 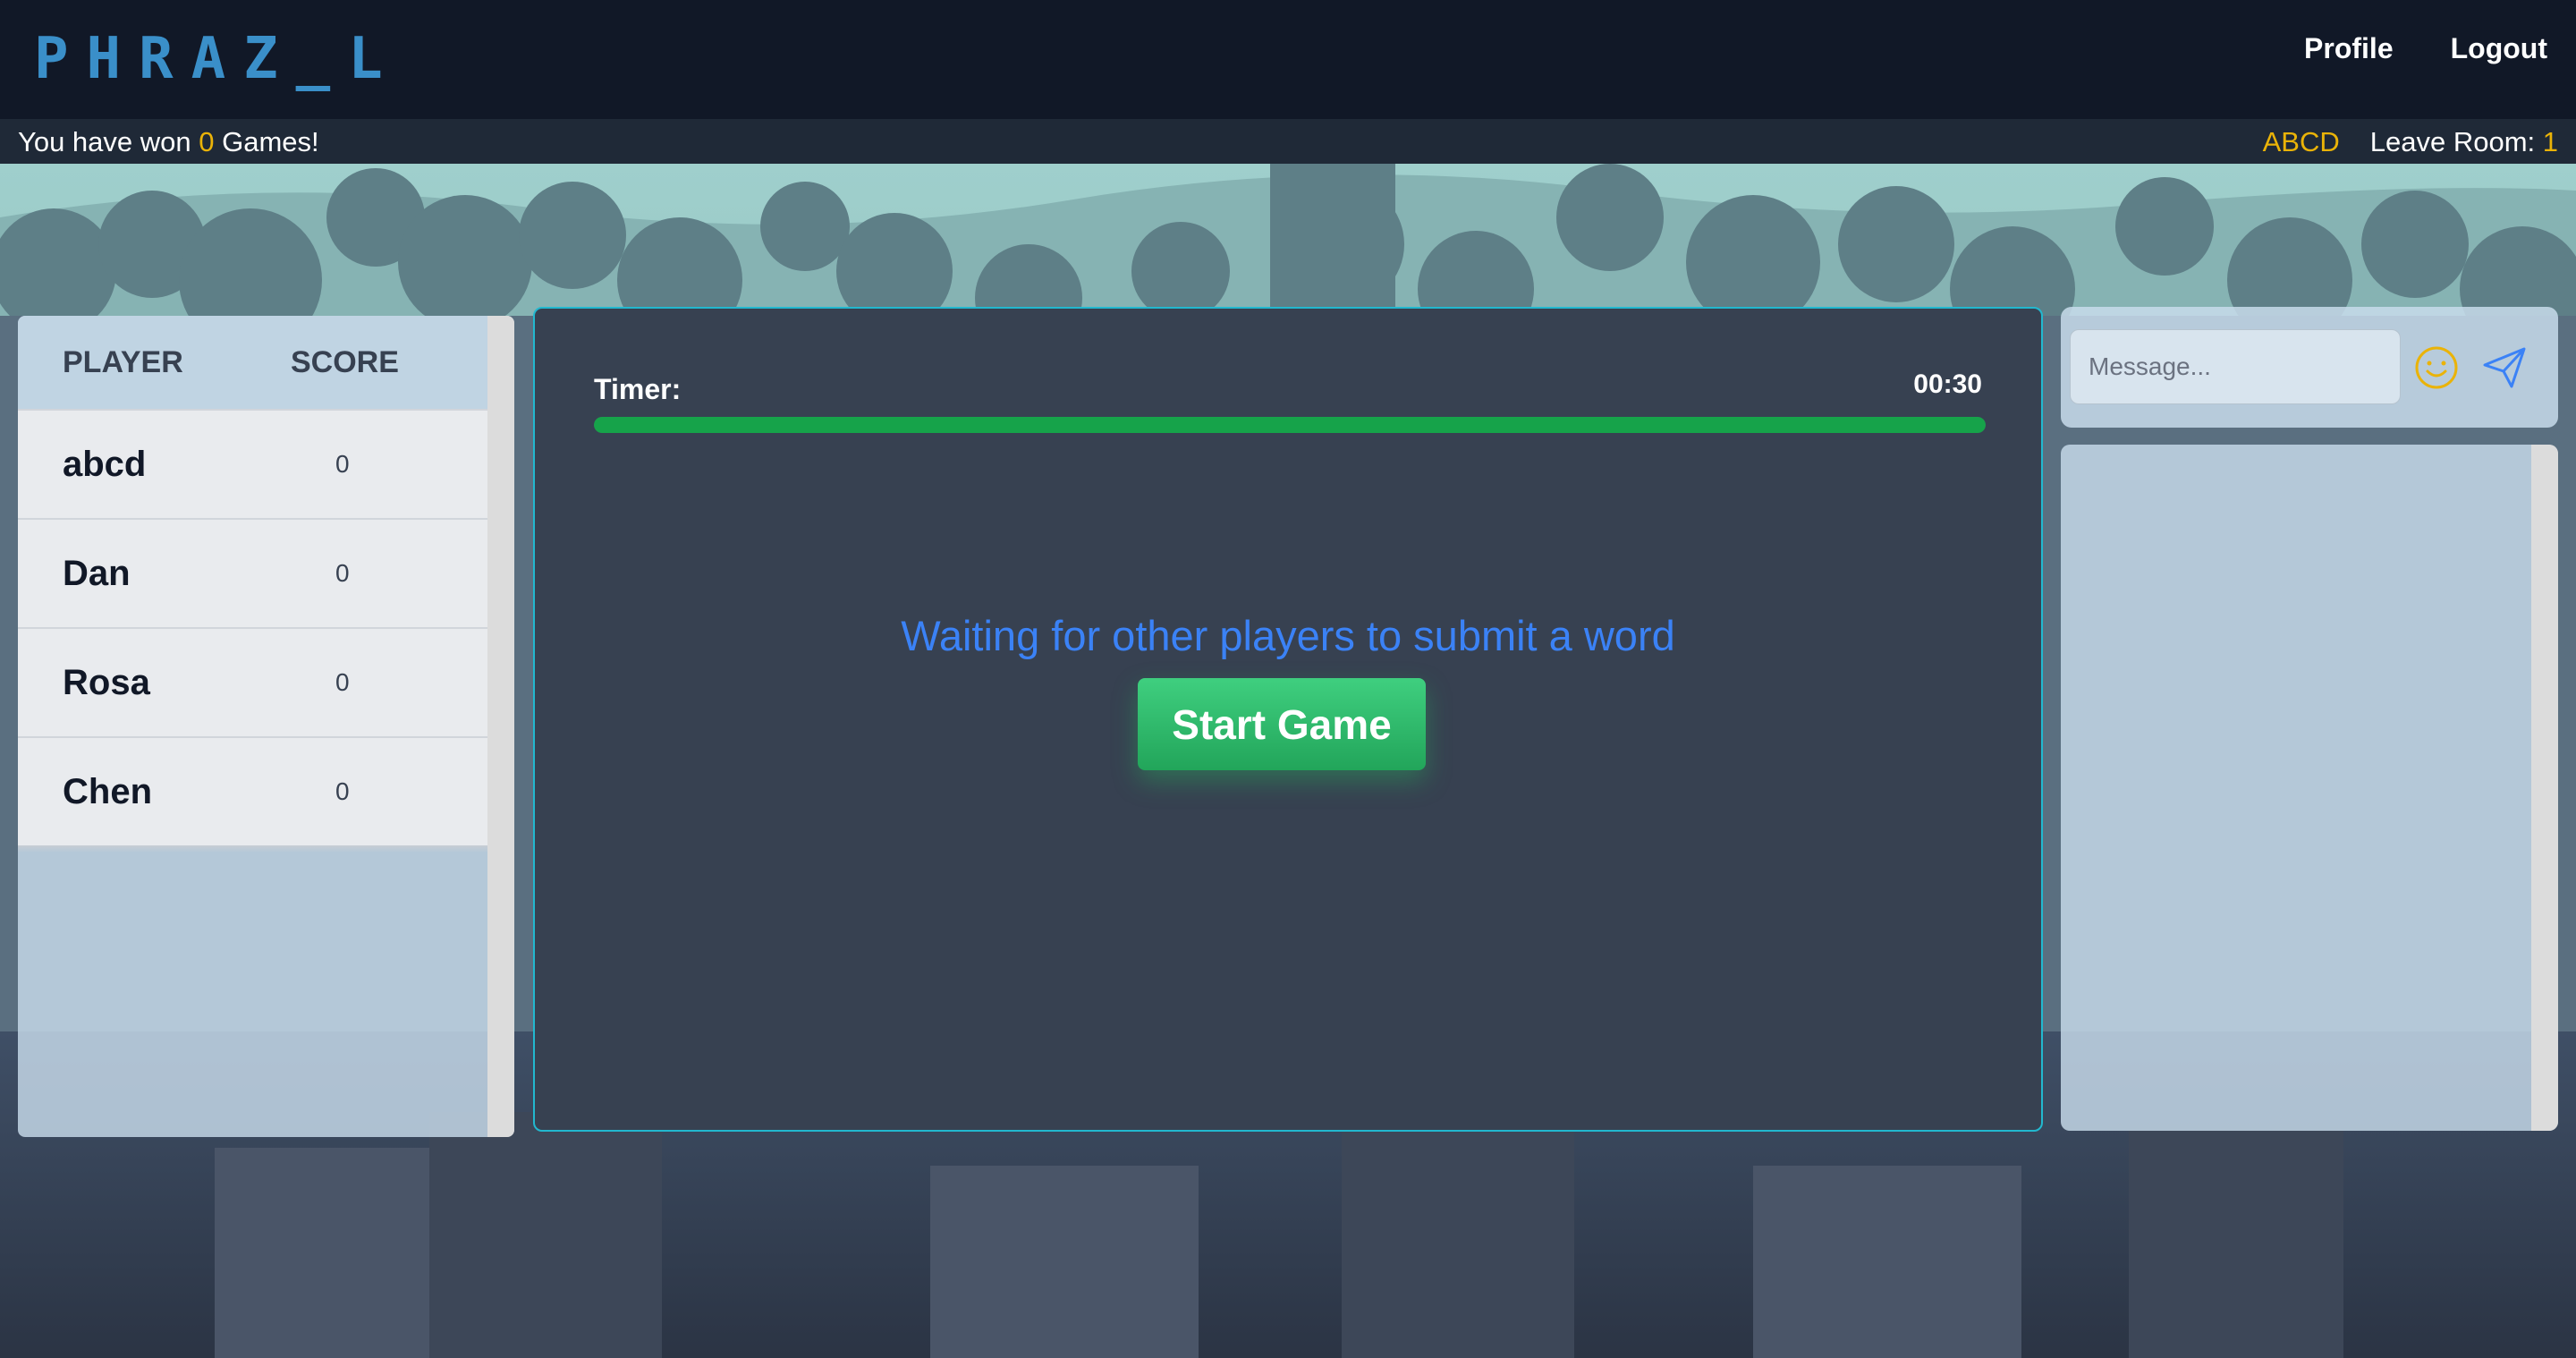 I want to click on games-won-prefix: You have won, so click(x=108, y=141).